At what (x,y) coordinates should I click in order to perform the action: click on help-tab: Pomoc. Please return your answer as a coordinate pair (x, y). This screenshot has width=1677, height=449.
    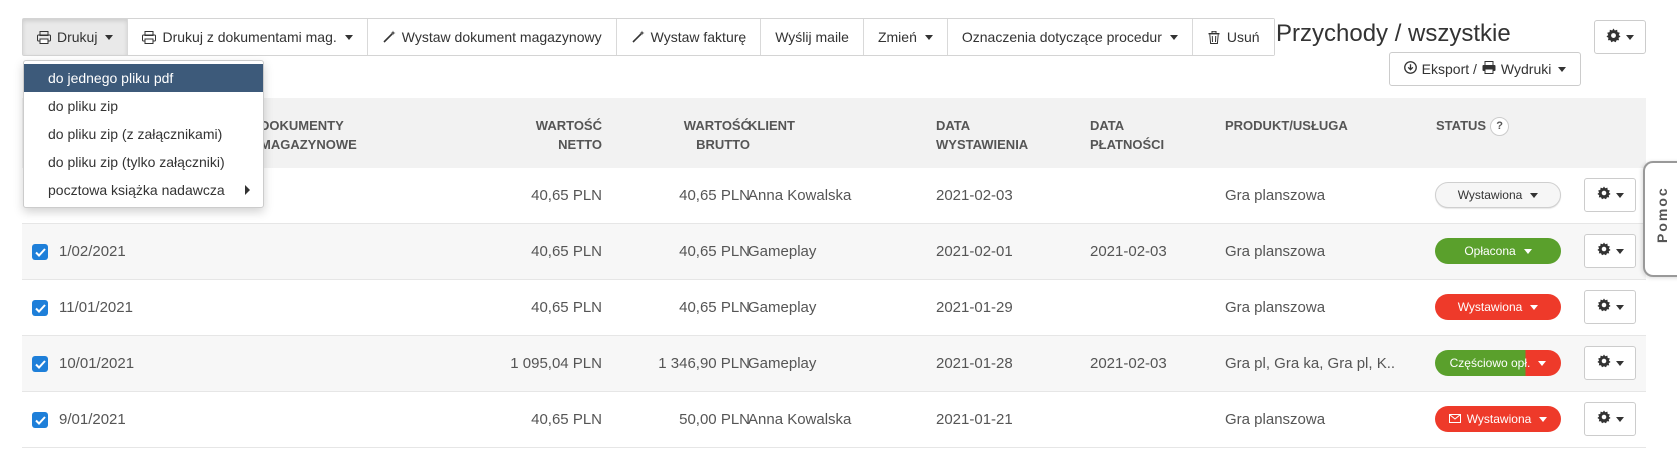
    Looking at the image, I should click on (1660, 219).